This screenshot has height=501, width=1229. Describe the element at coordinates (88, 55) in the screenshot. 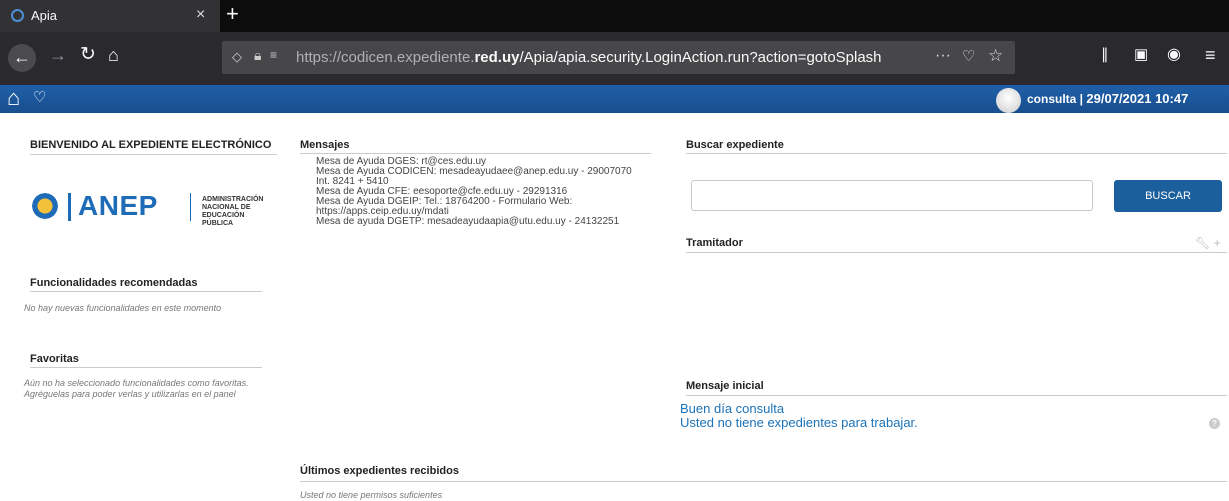

I see `reload-button: ↻` at that location.